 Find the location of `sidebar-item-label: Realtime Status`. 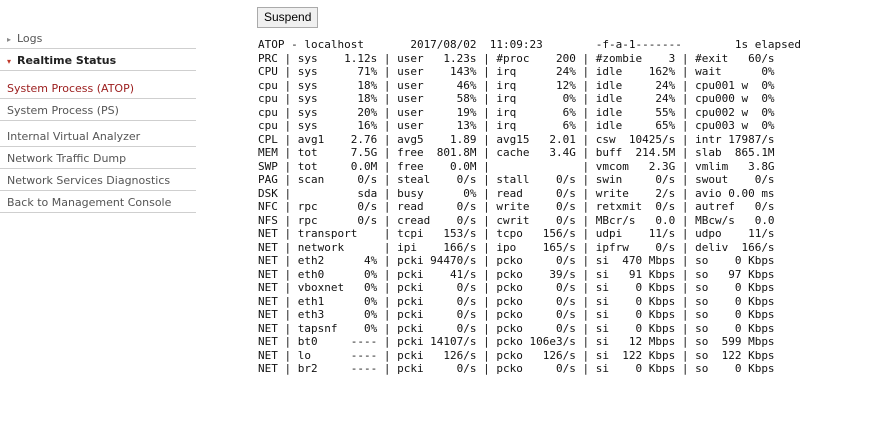

sidebar-item-label: Realtime Status is located at coordinates (67, 60).